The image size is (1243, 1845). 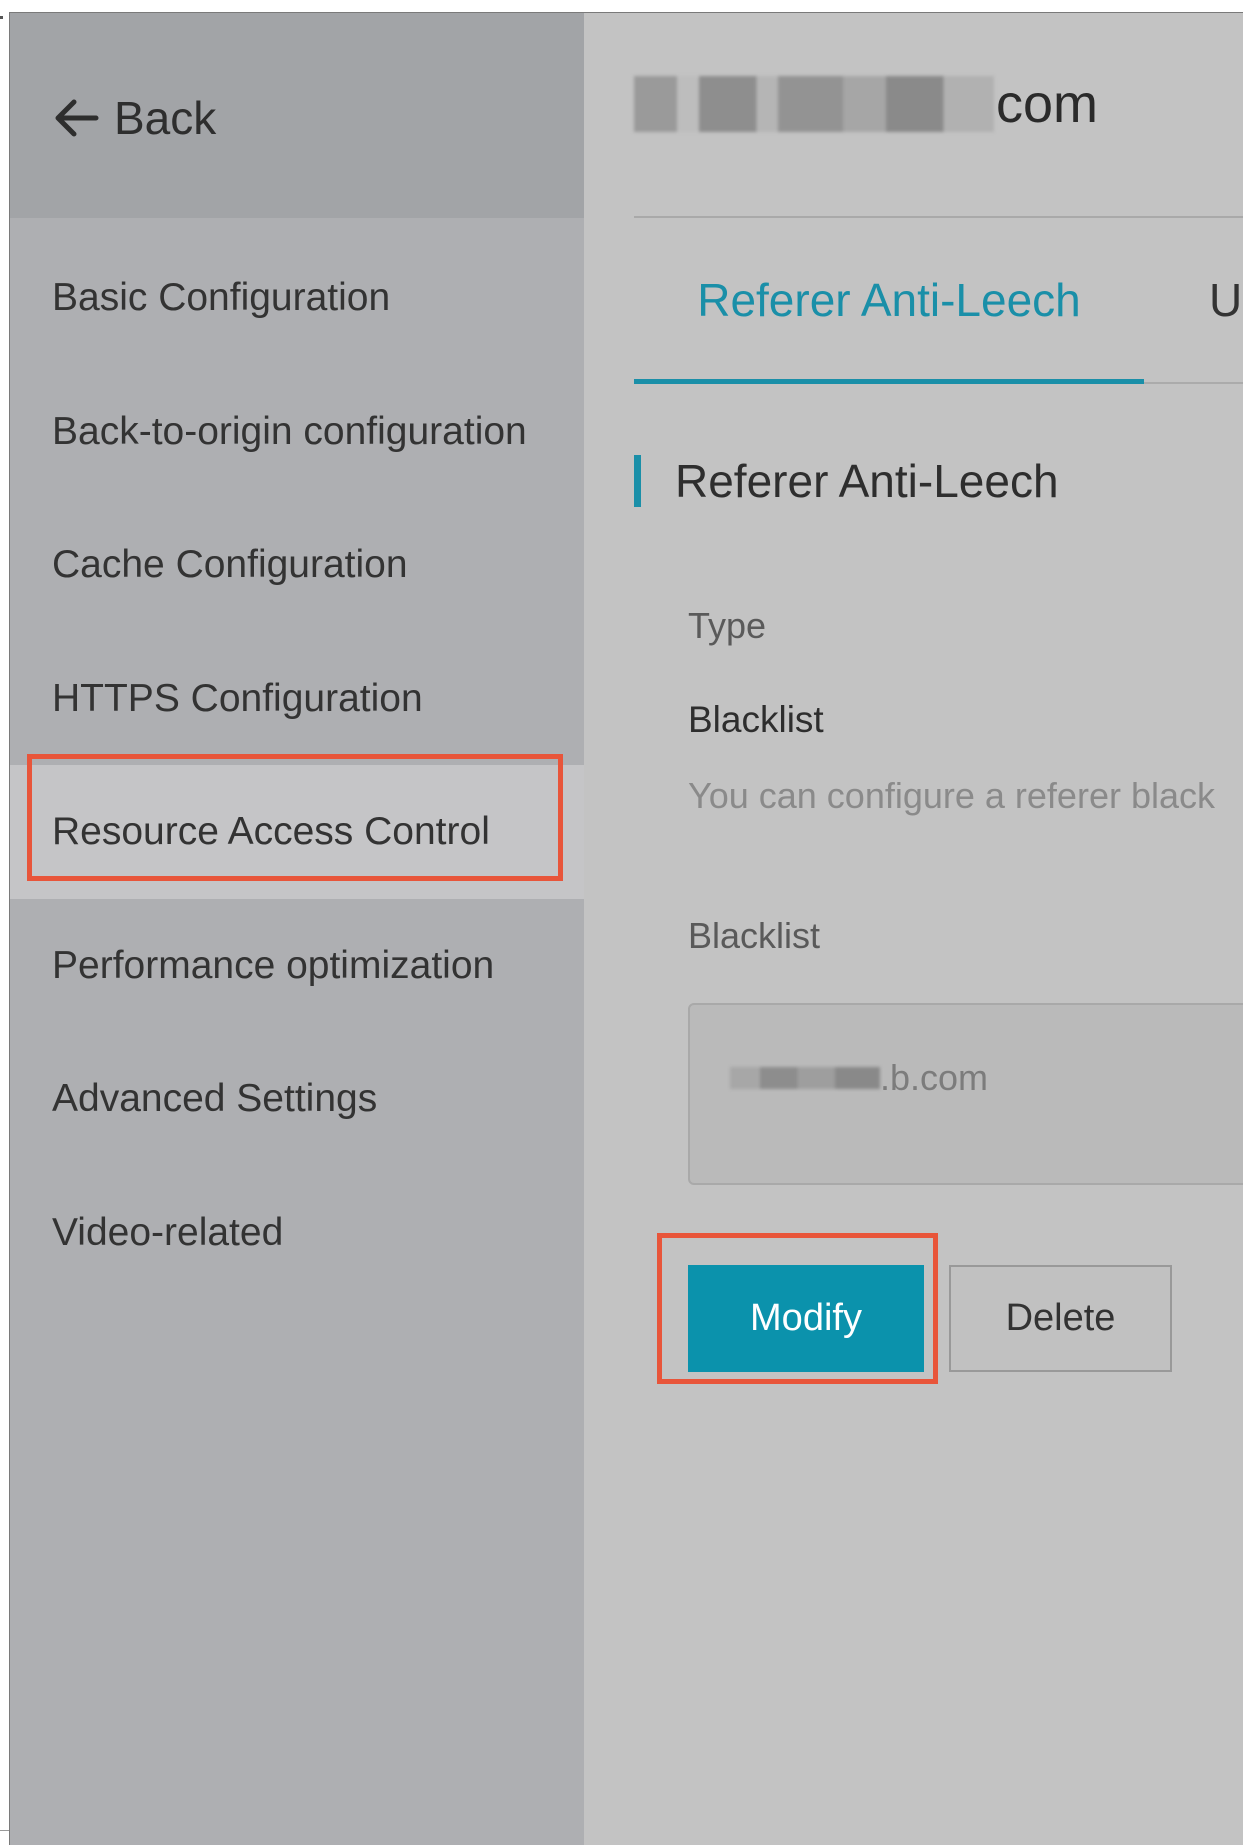 I want to click on section-title: Referer Anti-Leech, so click(x=846, y=481).